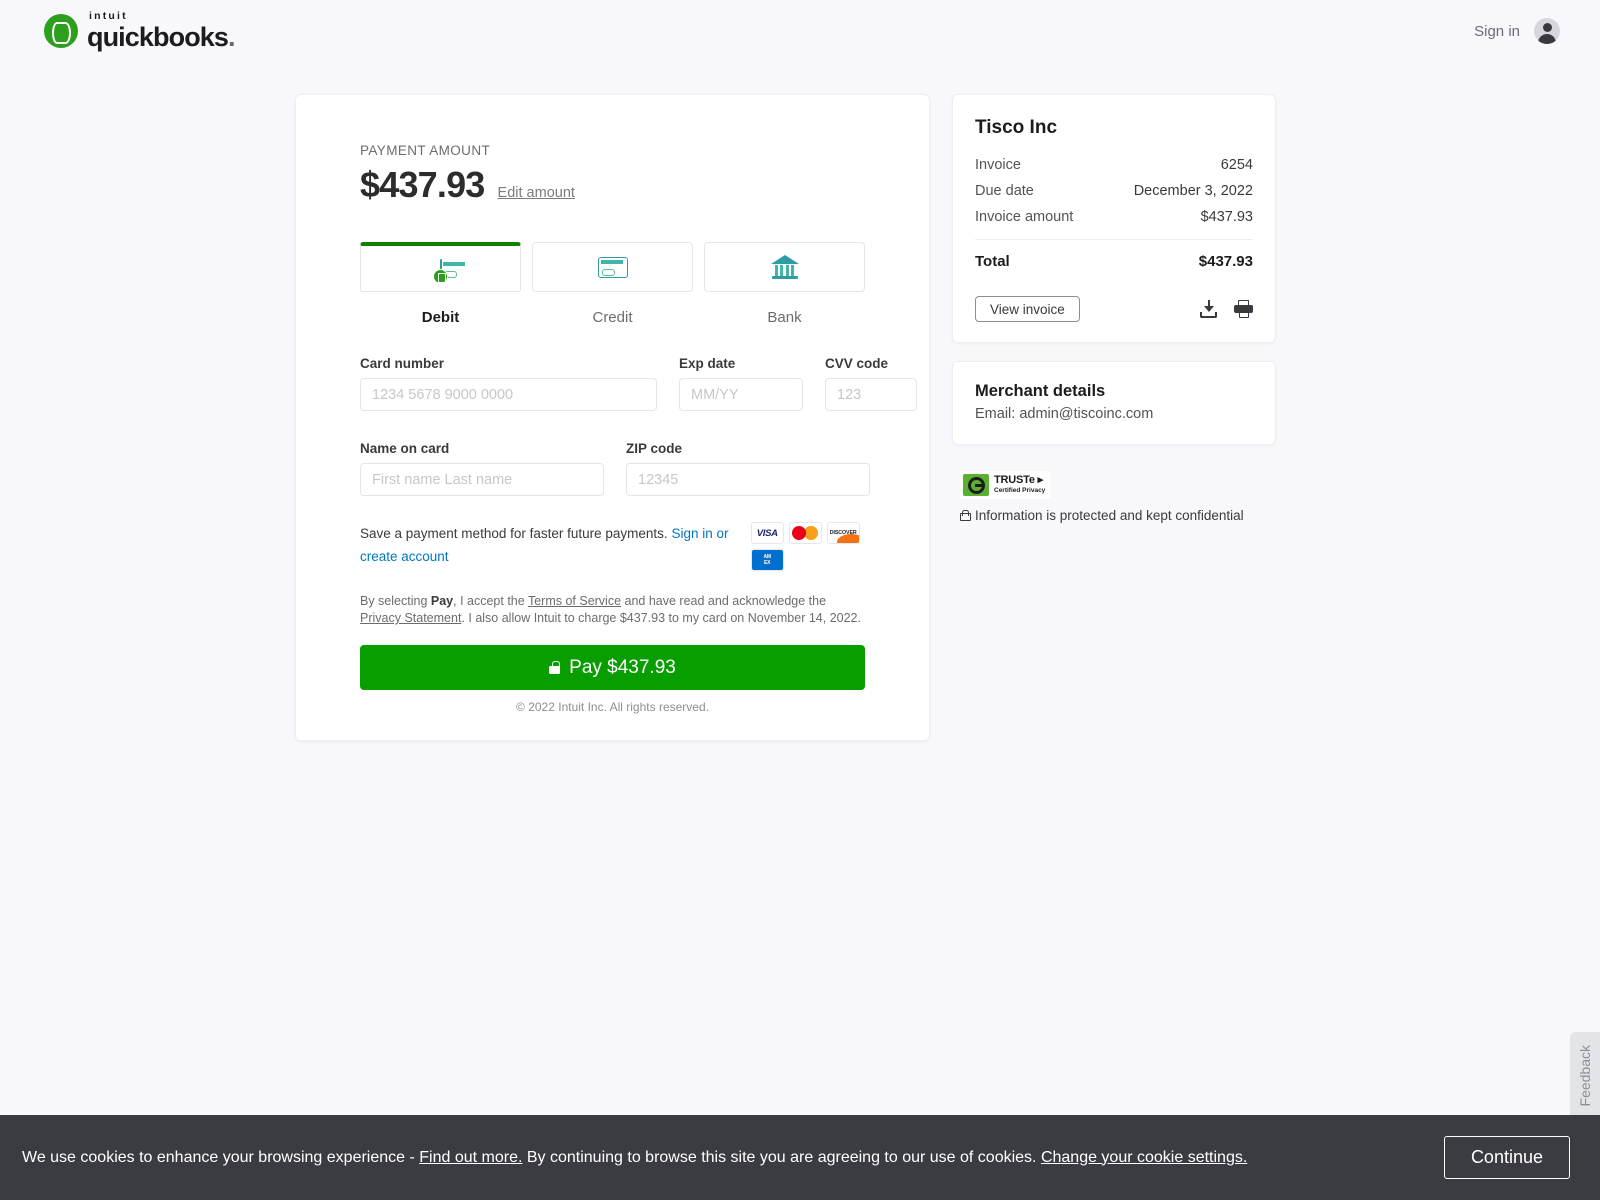  I want to click on avatar-icon, so click(1547, 31).